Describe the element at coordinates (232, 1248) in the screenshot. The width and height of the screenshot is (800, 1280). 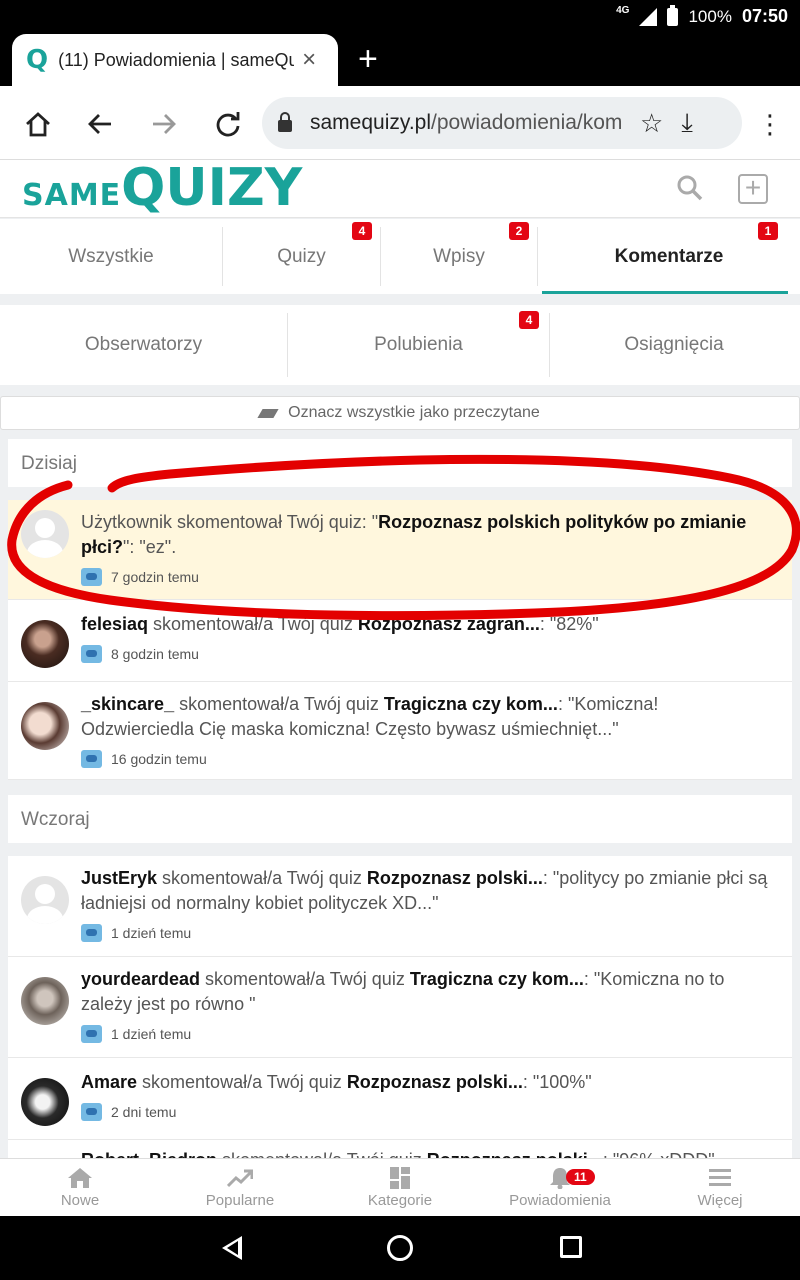
I see `back-triangle-icon` at that location.